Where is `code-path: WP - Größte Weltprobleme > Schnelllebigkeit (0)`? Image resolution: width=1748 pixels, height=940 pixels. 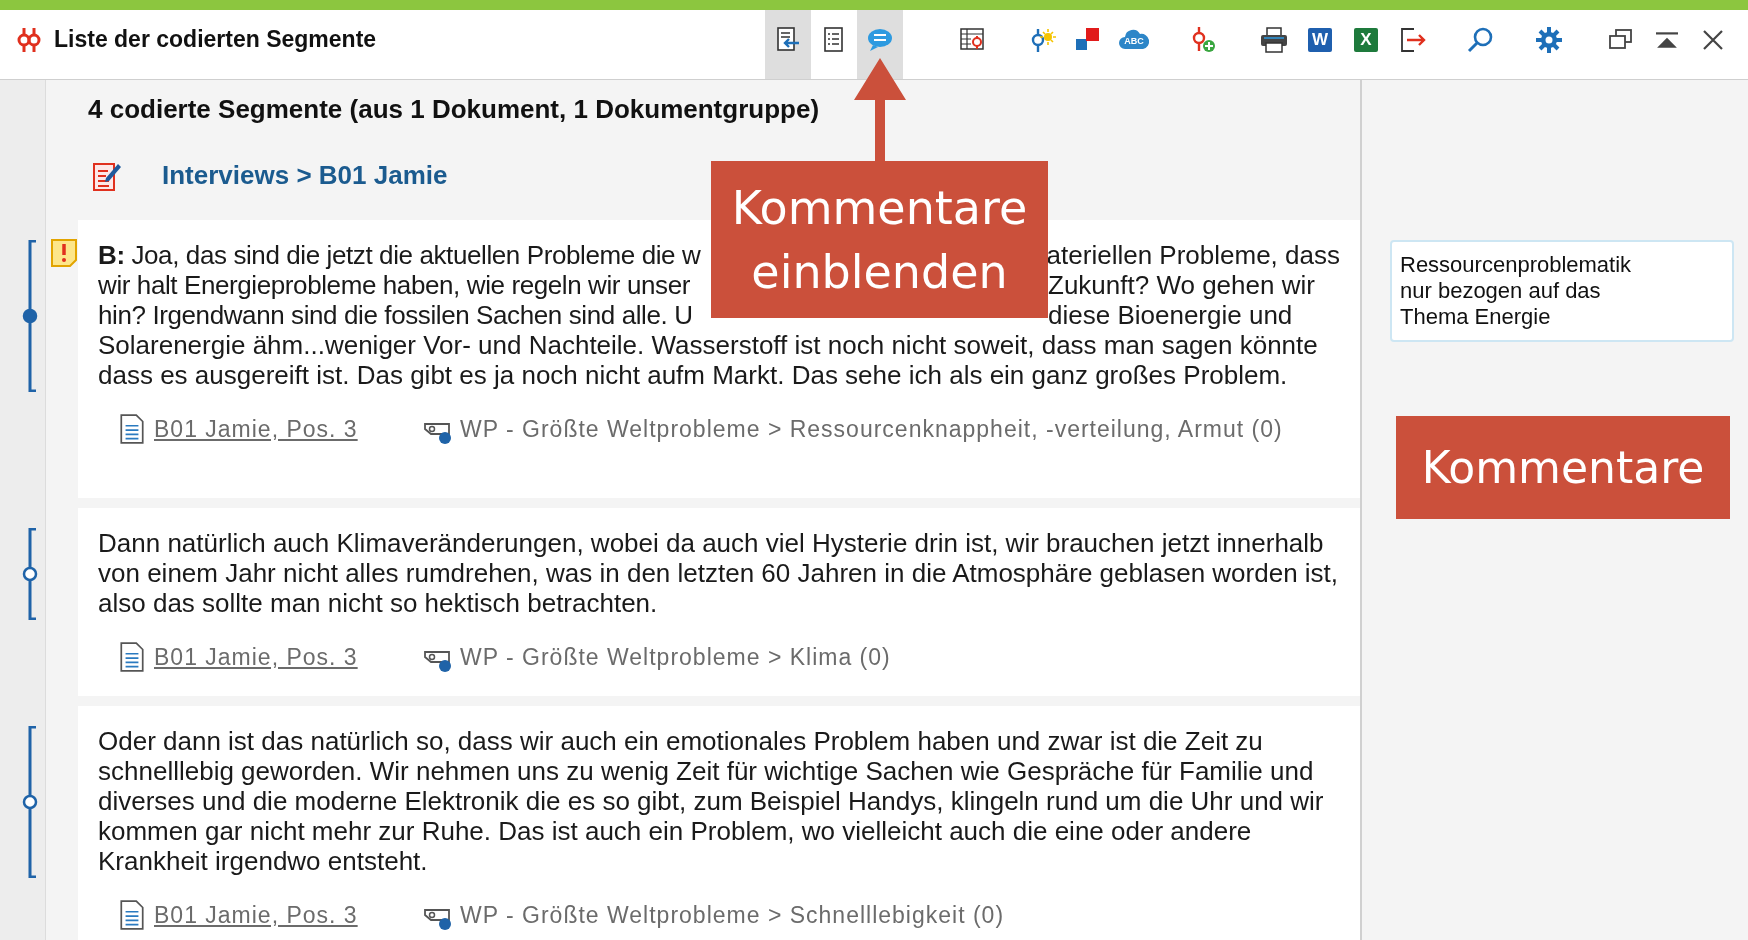 code-path: WP - Größte Weltprobleme > Schnelllebigkeit (0) is located at coordinates (733, 915).